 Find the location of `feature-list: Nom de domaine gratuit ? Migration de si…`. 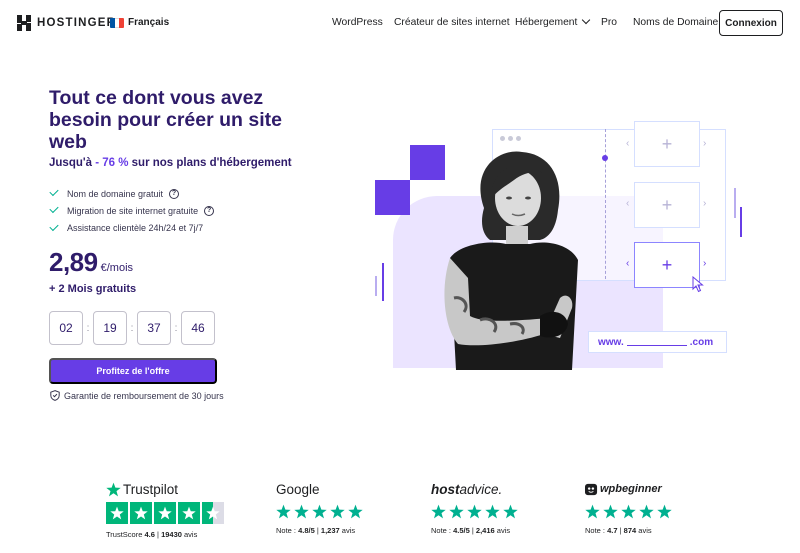

feature-list: Nom de domaine gratuit ? Migration de si… is located at coordinates (132, 211).